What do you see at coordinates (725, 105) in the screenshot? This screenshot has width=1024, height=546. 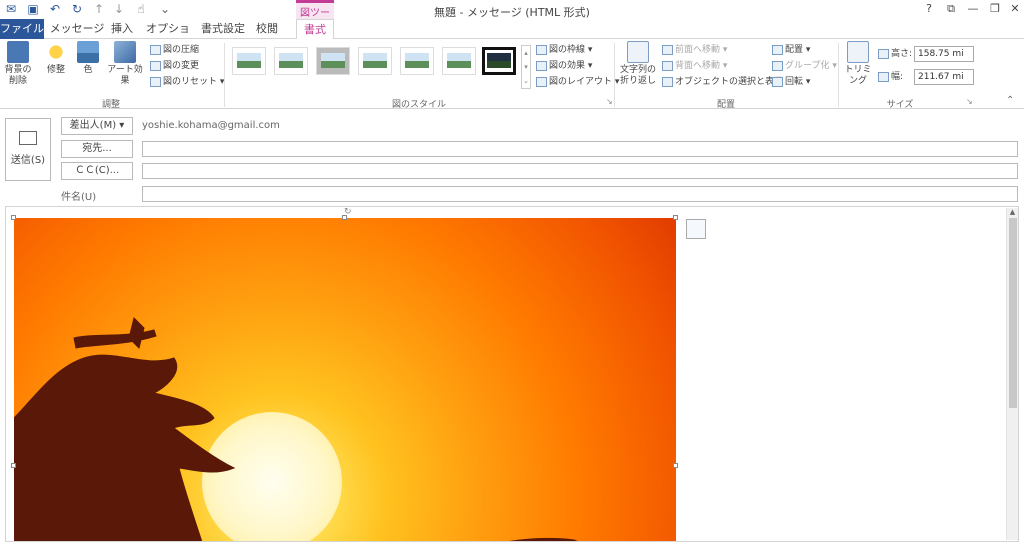 I see `group-label-arrange: 配置` at bounding box center [725, 105].